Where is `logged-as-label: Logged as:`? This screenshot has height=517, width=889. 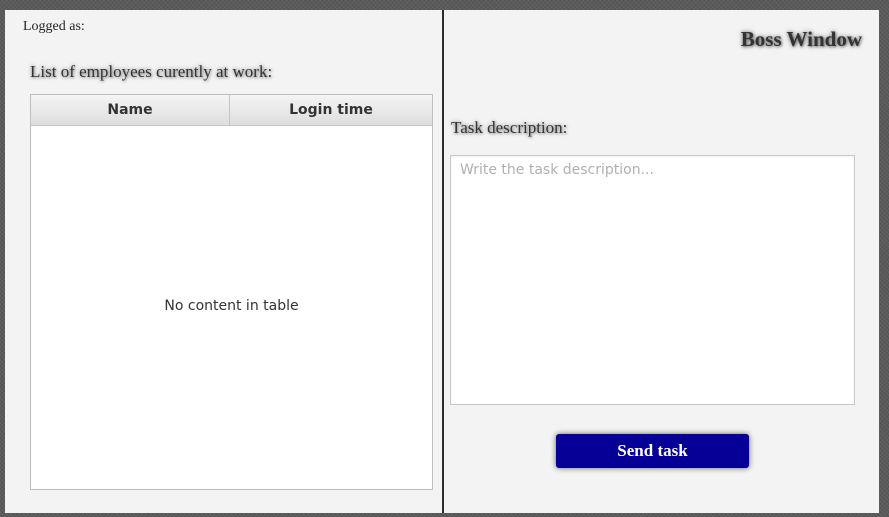
logged-as-label: Logged as: is located at coordinates (54, 26).